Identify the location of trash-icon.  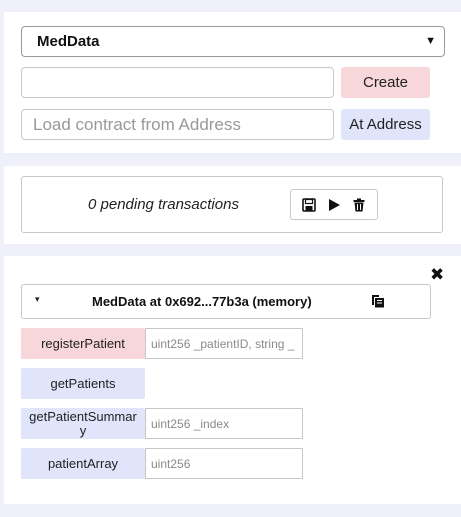
(359, 205).